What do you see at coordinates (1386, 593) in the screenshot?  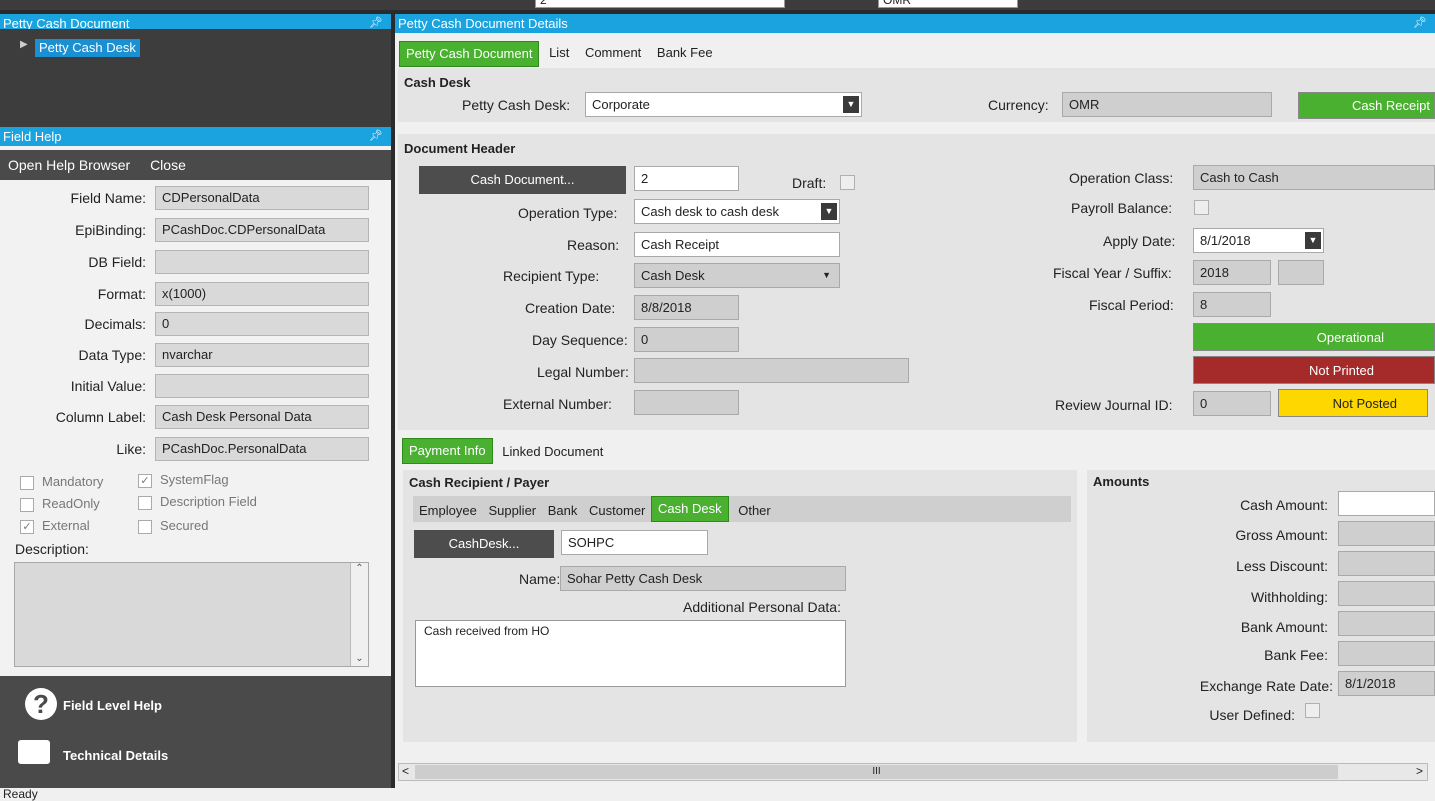 I see `withholding-field` at bounding box center [1386, 593].